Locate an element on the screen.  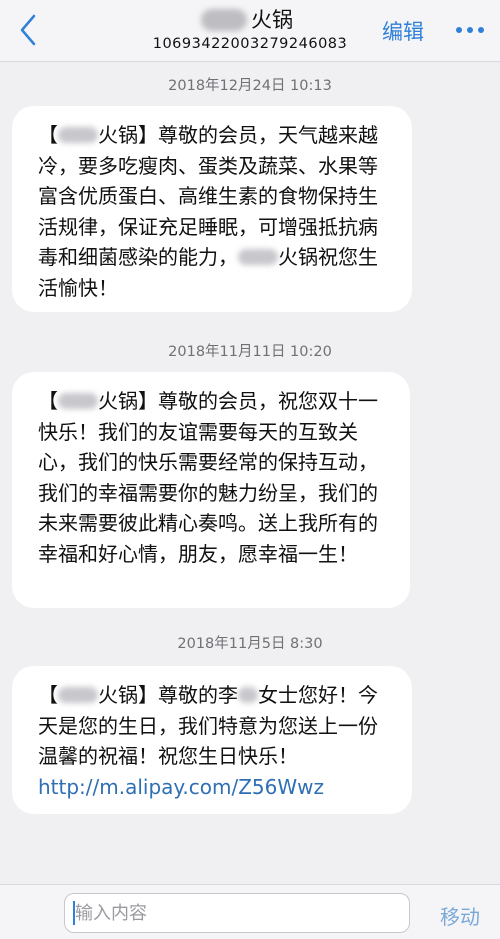
message-timestamp: 2018年11月11日 10:20 is located at coordinates (250, 352).